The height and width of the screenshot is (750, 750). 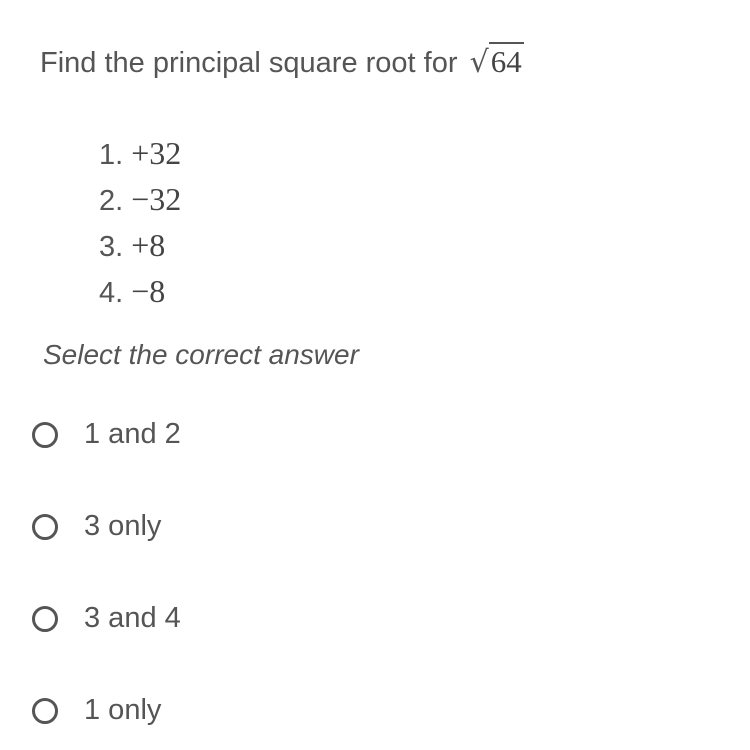 I want to click on option-1-and-2: 1 and 2, so click(x=106, y=434).